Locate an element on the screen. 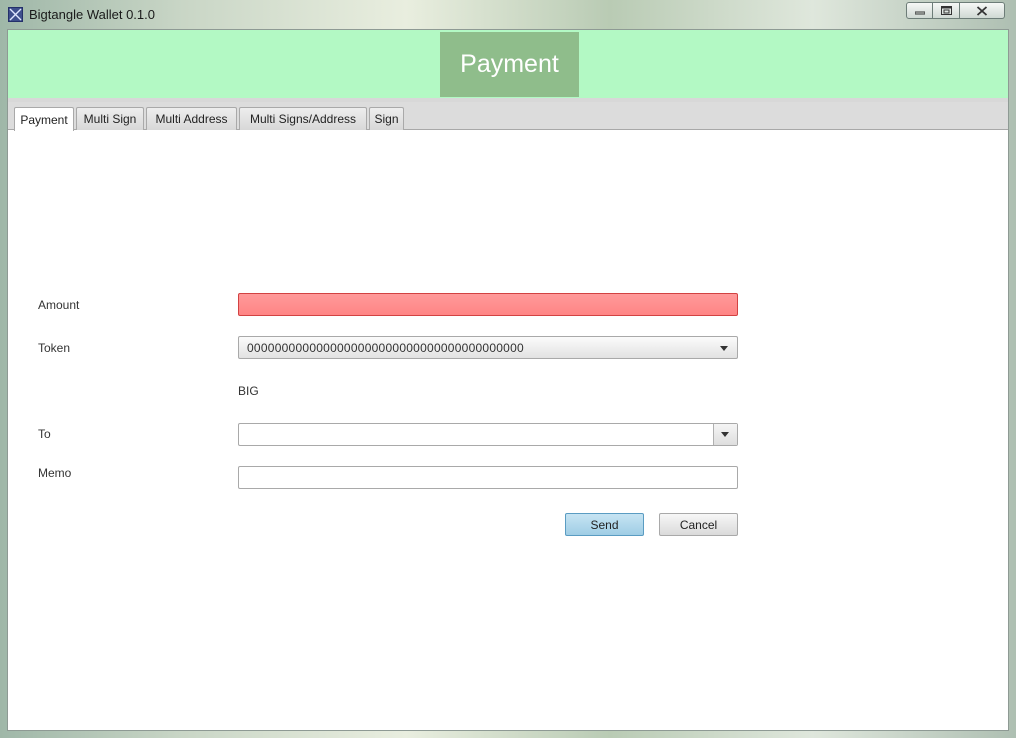 Image resolution: width=1016 pixels, height=738 pixels. token-select: 0000000000000000000000000000000000000000 is located at coordinates (488, 347).